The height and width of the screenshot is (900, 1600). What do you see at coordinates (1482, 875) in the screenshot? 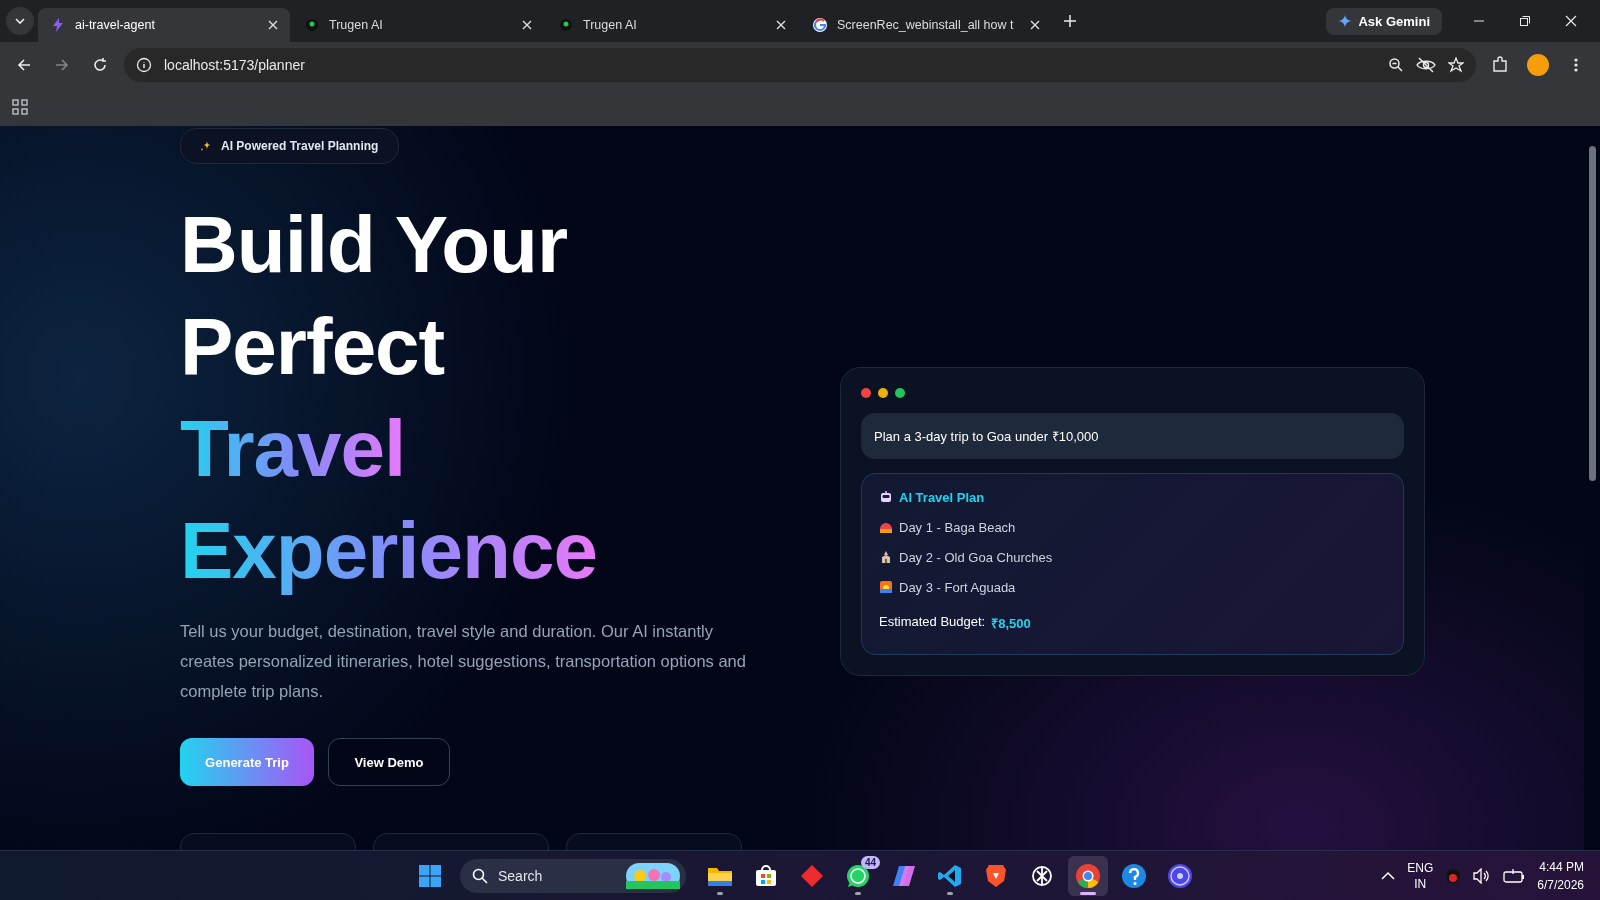
I see `volume-icon` at bounding box center [1482, 875].